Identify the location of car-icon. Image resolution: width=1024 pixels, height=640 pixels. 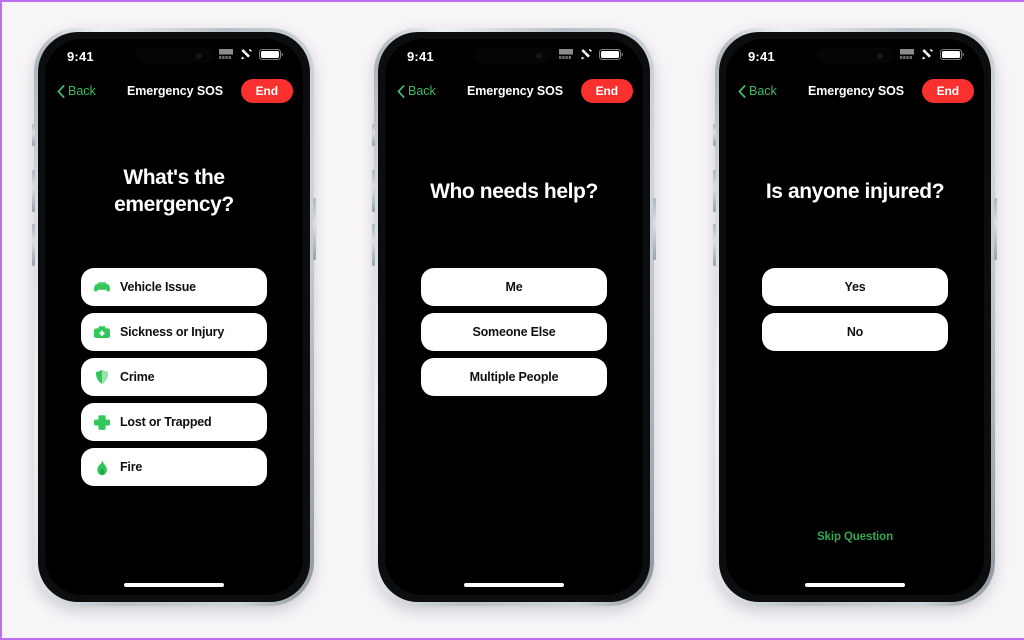
(102, 287).